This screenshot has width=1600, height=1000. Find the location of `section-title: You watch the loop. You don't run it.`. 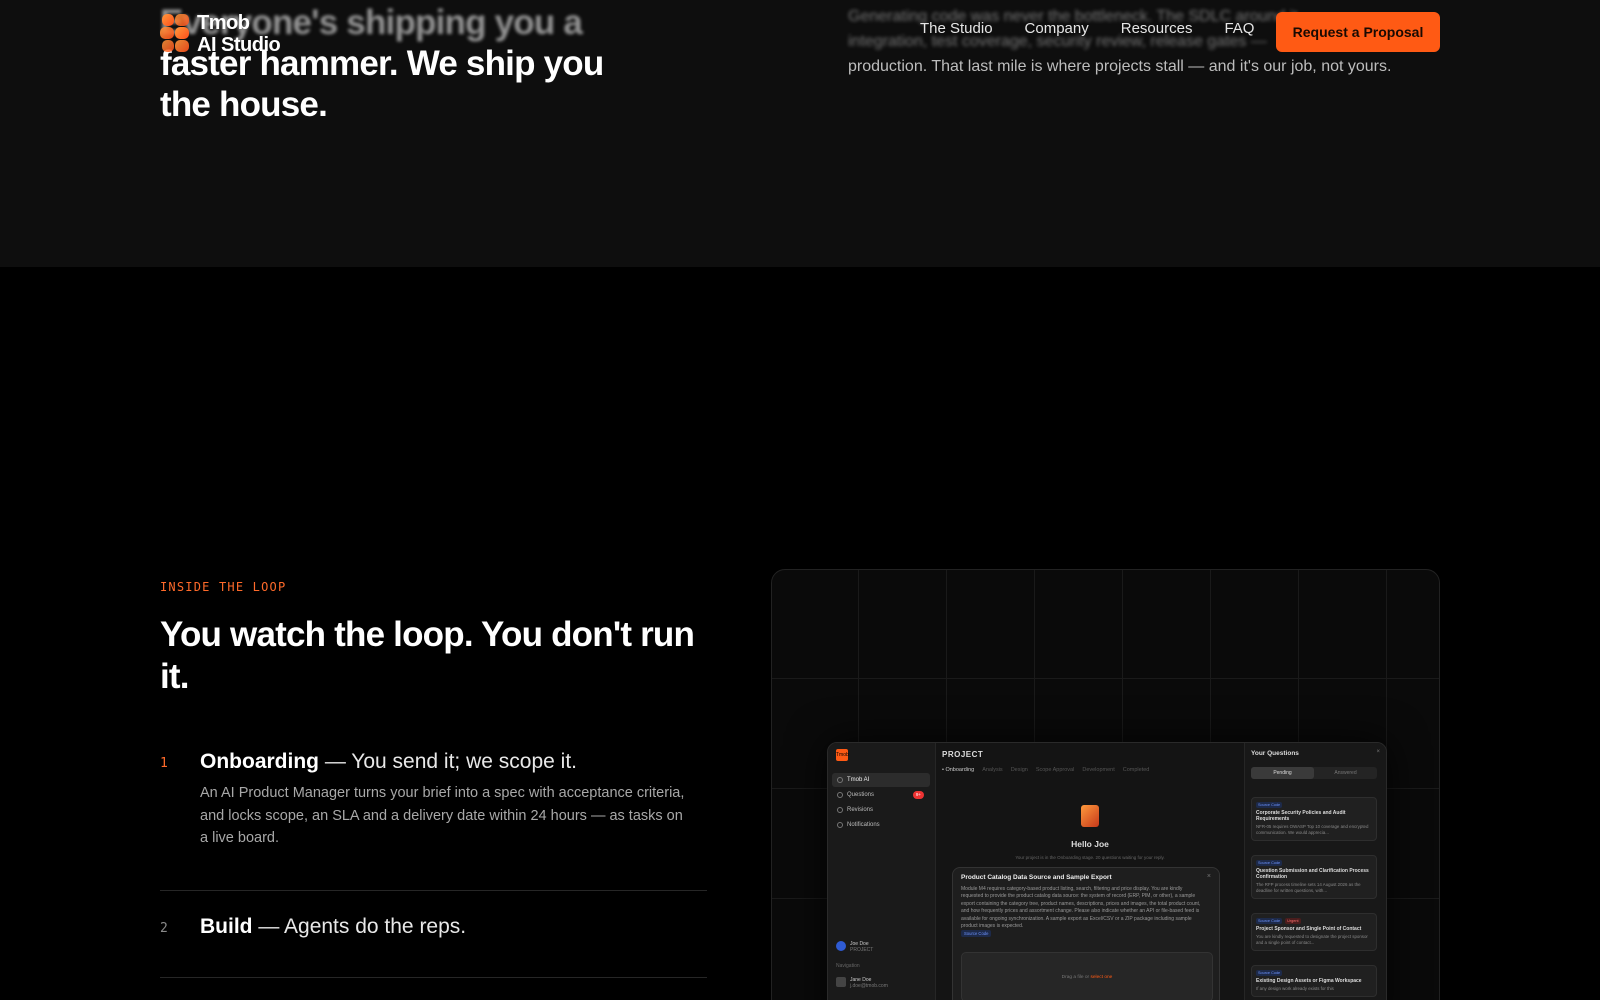

section-title: You watch the loop. You don't run it. is located at coordinates (427, 655).